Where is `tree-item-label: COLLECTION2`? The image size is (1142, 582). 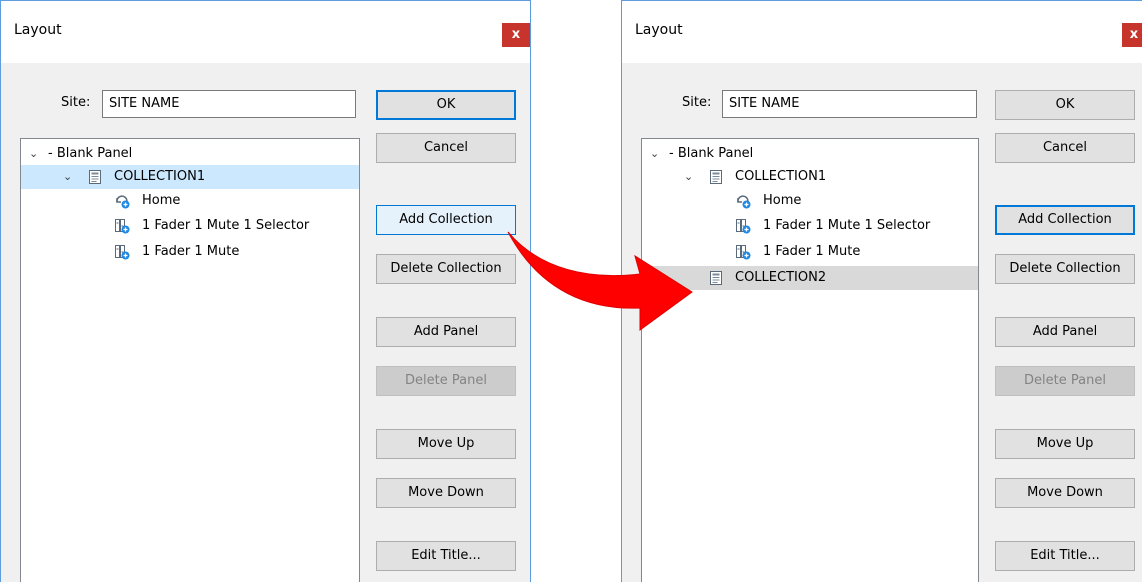
tree-item-label: COLLECTION2 is located at coordinates (781, 277).